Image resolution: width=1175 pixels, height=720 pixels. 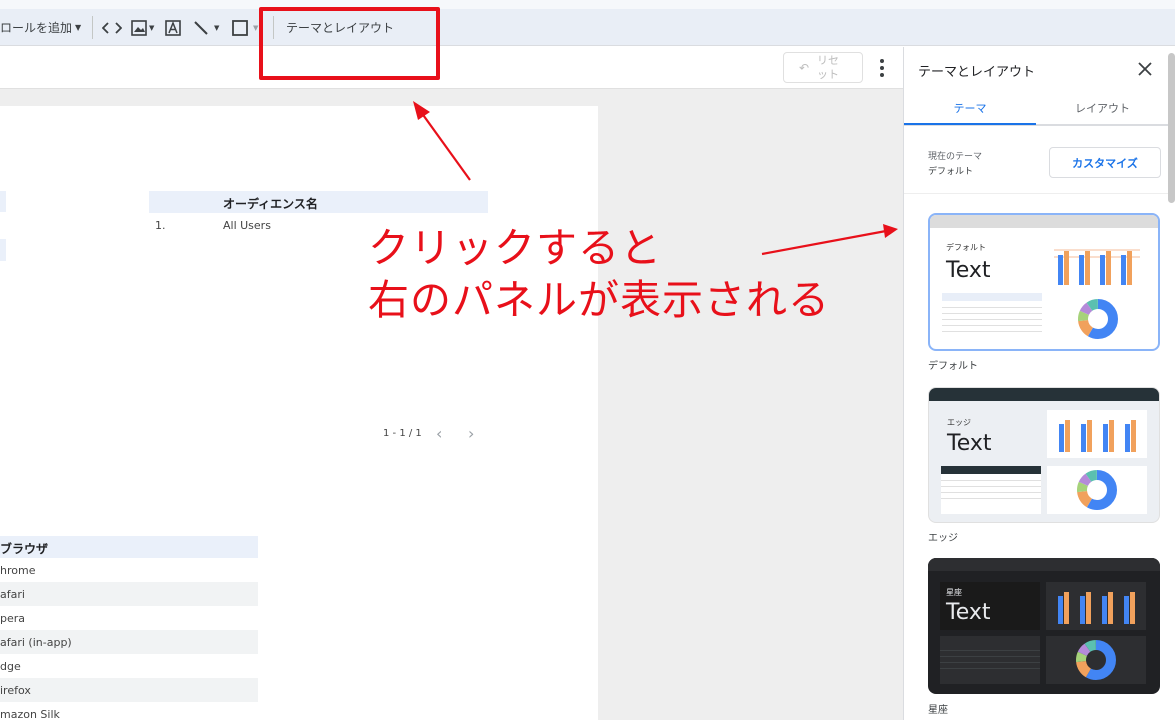 I want to click on add-control-label: ロールを追加, so click(x=36, y=28).